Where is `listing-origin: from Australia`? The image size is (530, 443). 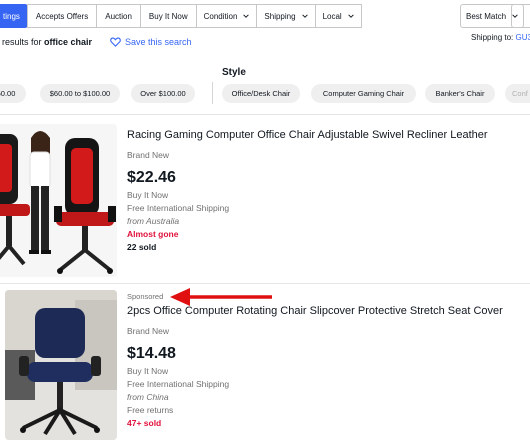
listing-origin: from Australia is located at coordinates (153, 221).